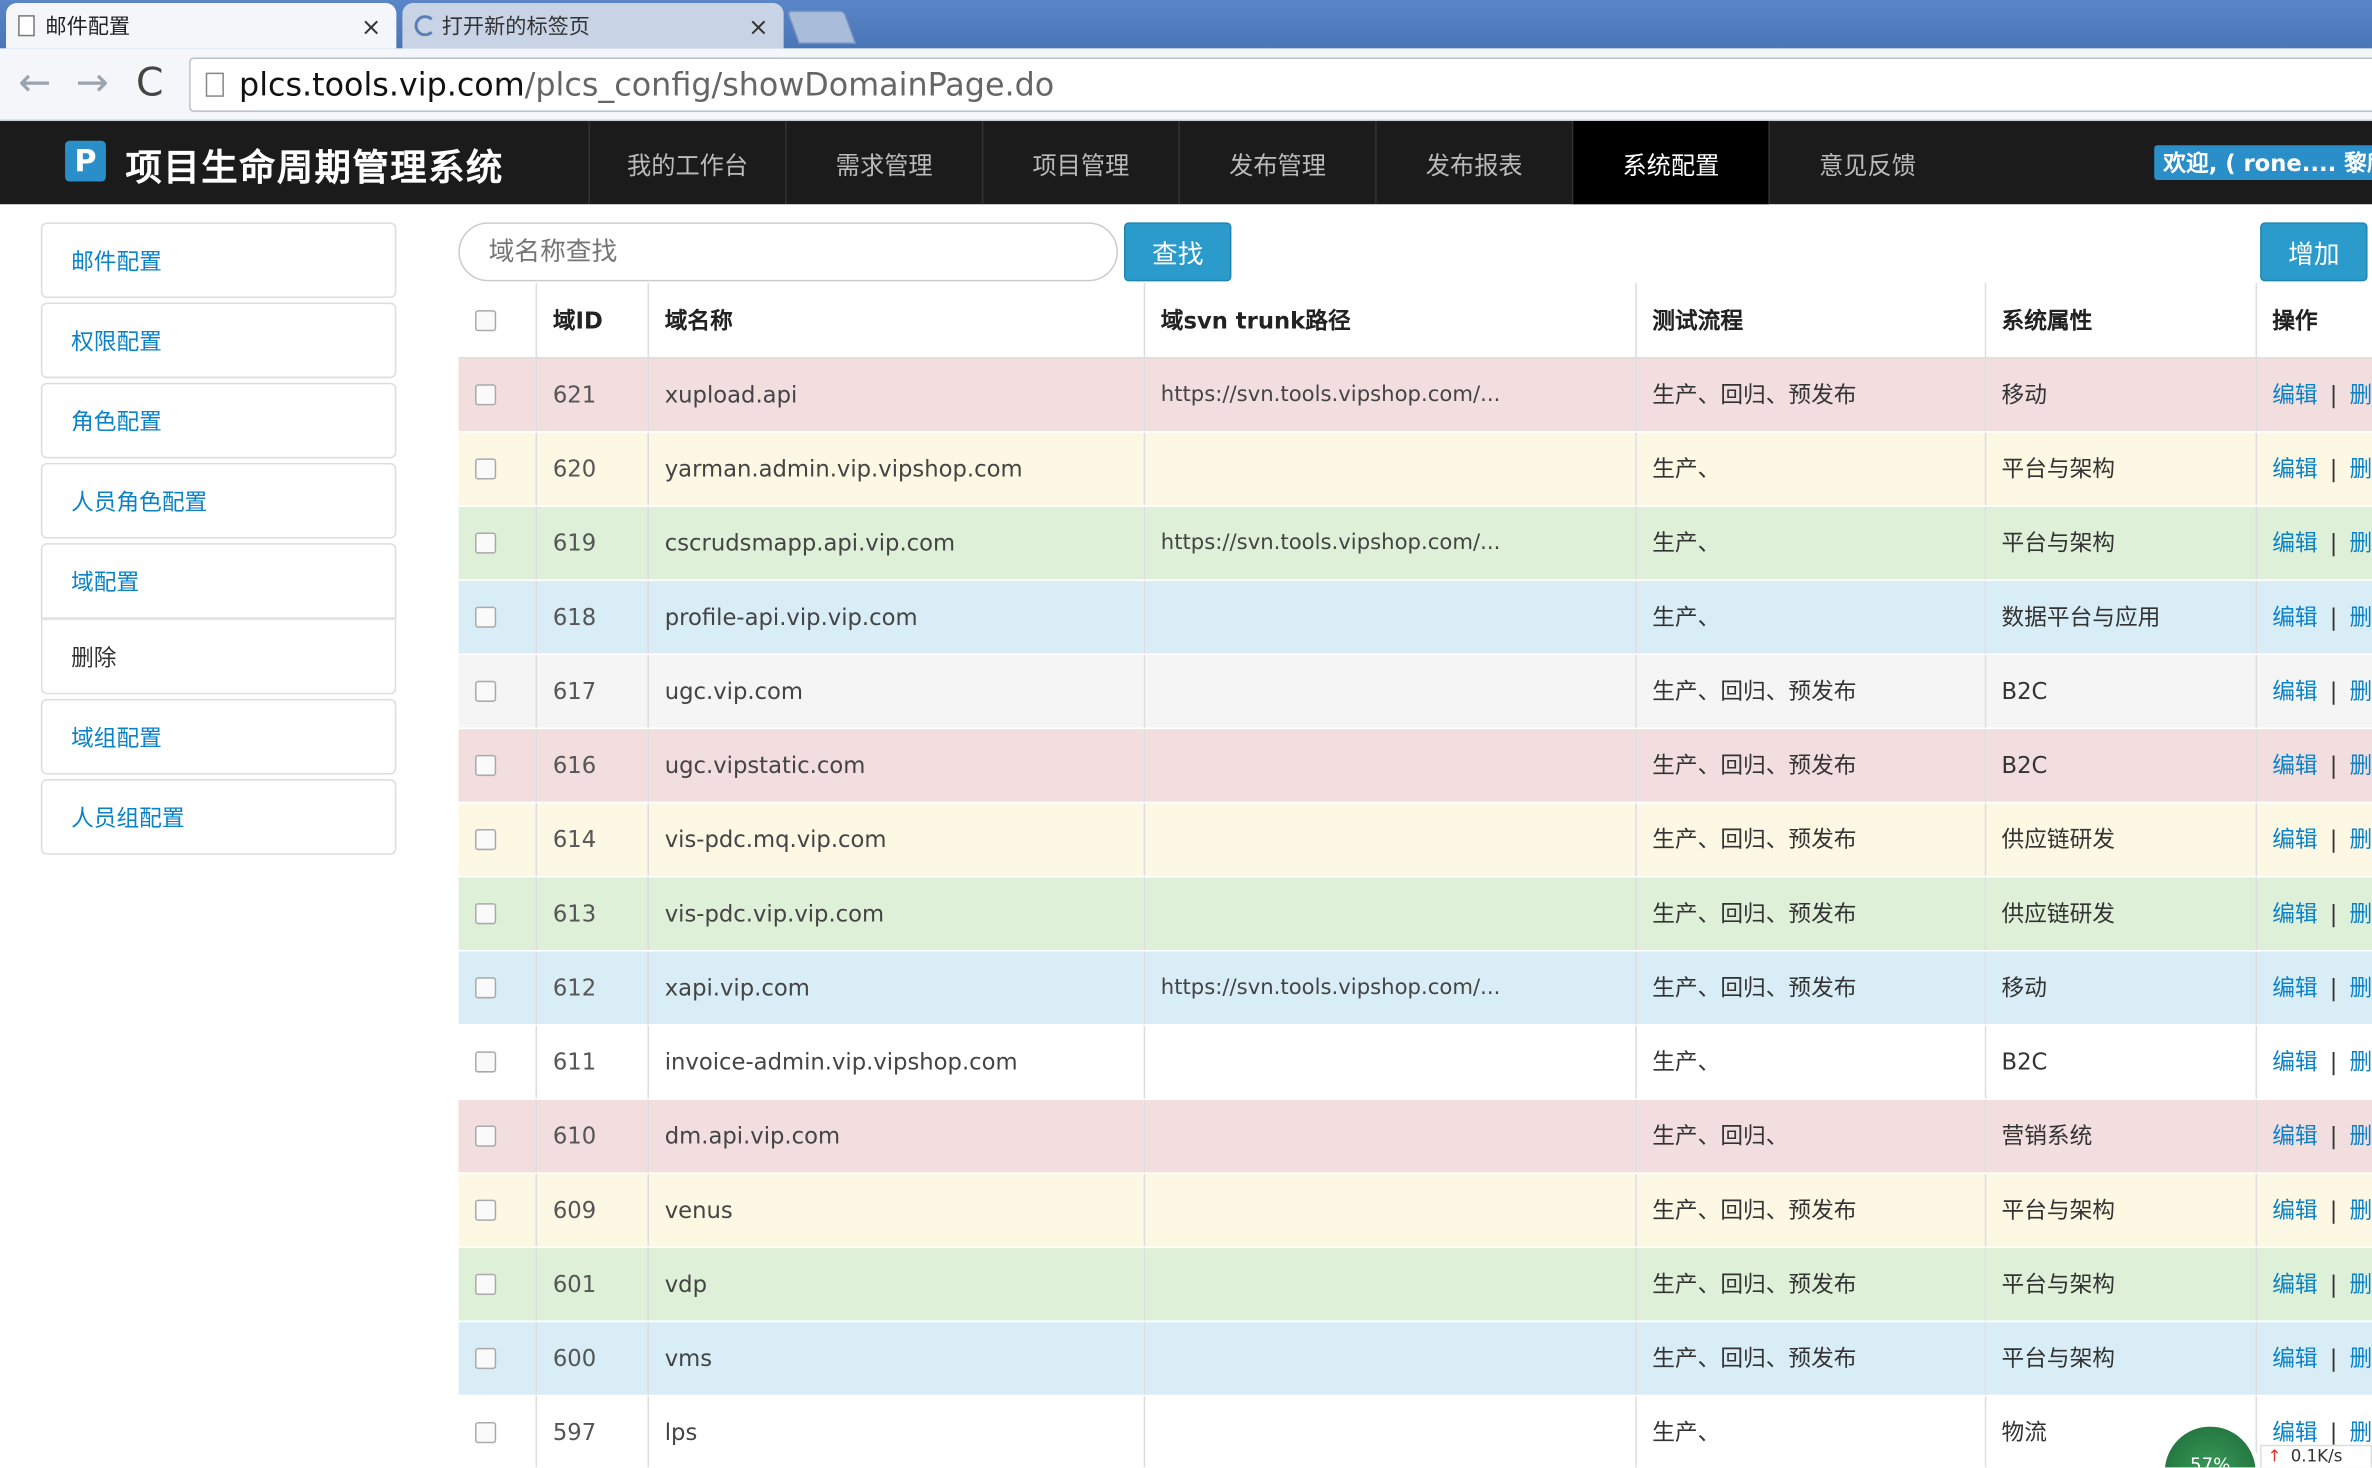 This screenshot has width=2372, height=1468. I want to click on new-tab-button, so click(821, 27).